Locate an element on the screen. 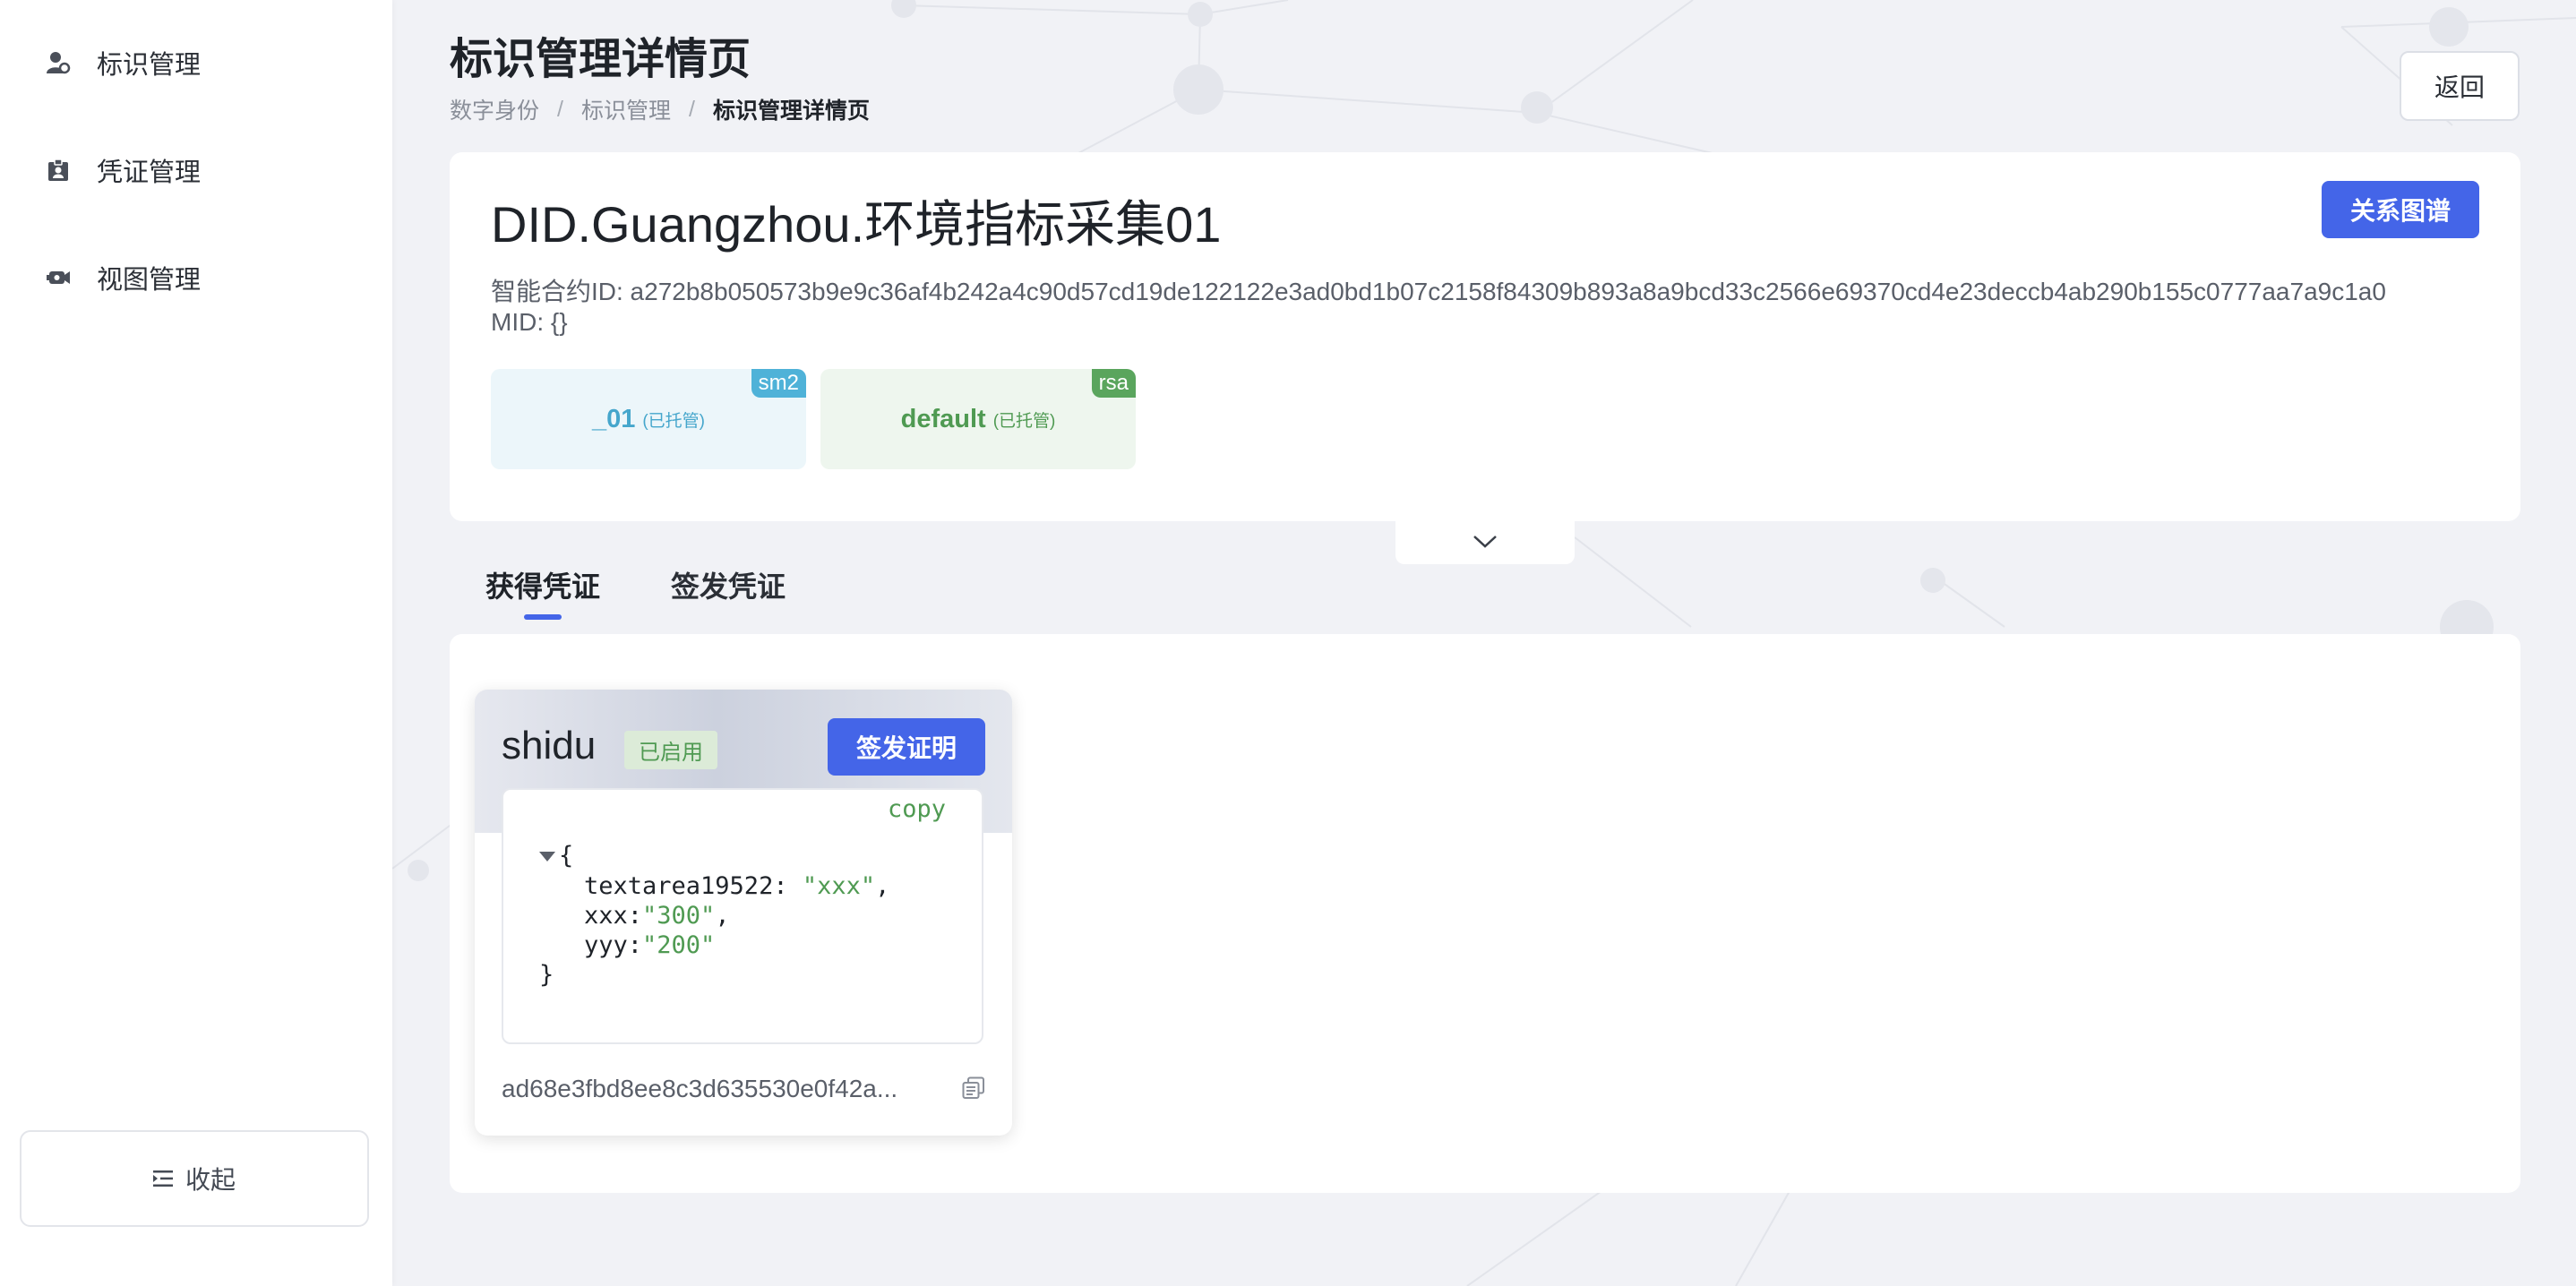  sidebar-item-view-management: 视图管理 is located at coordinates (123, 278).